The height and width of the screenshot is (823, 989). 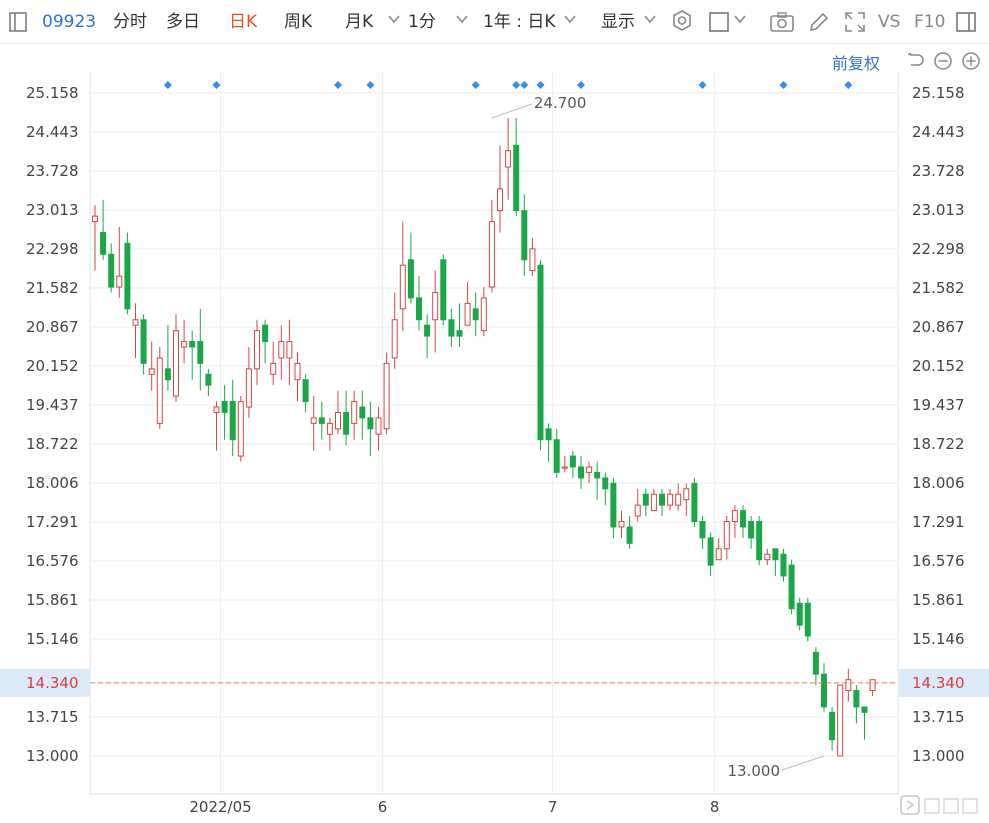 I want to click on x-tick-label: 8, so click(x=715, y=807).